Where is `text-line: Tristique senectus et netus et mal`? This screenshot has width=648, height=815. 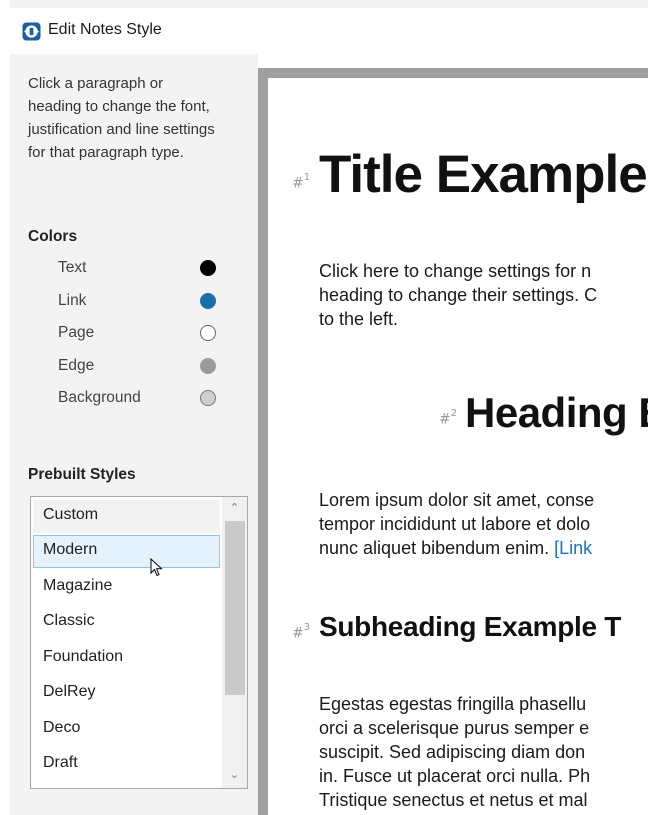
text-line: Tristique senectus et netus et mal is located at coordinates (453, 800).